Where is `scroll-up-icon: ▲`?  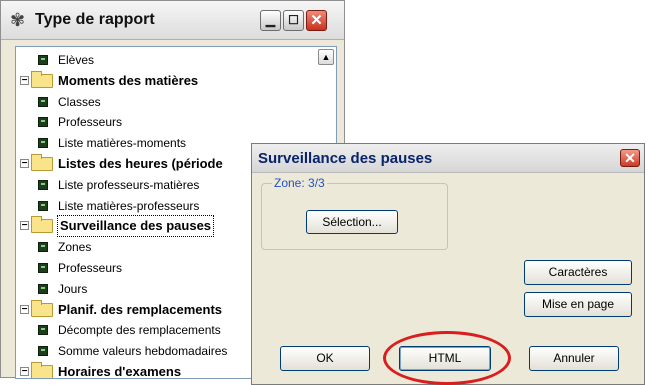 scroll-up-icon: ▲ is located at coordinates (326, 57).